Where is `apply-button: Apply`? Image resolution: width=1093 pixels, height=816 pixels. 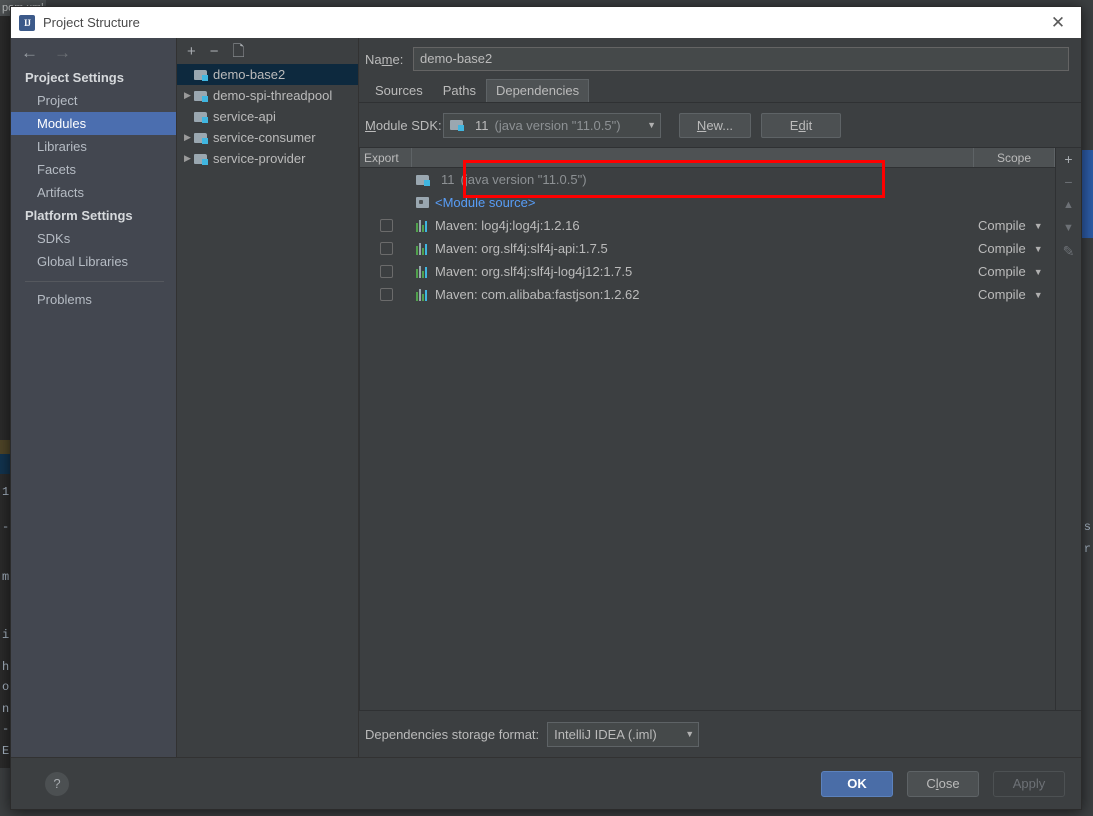
apply-button: Apply is located at coordinates (1029, 783).